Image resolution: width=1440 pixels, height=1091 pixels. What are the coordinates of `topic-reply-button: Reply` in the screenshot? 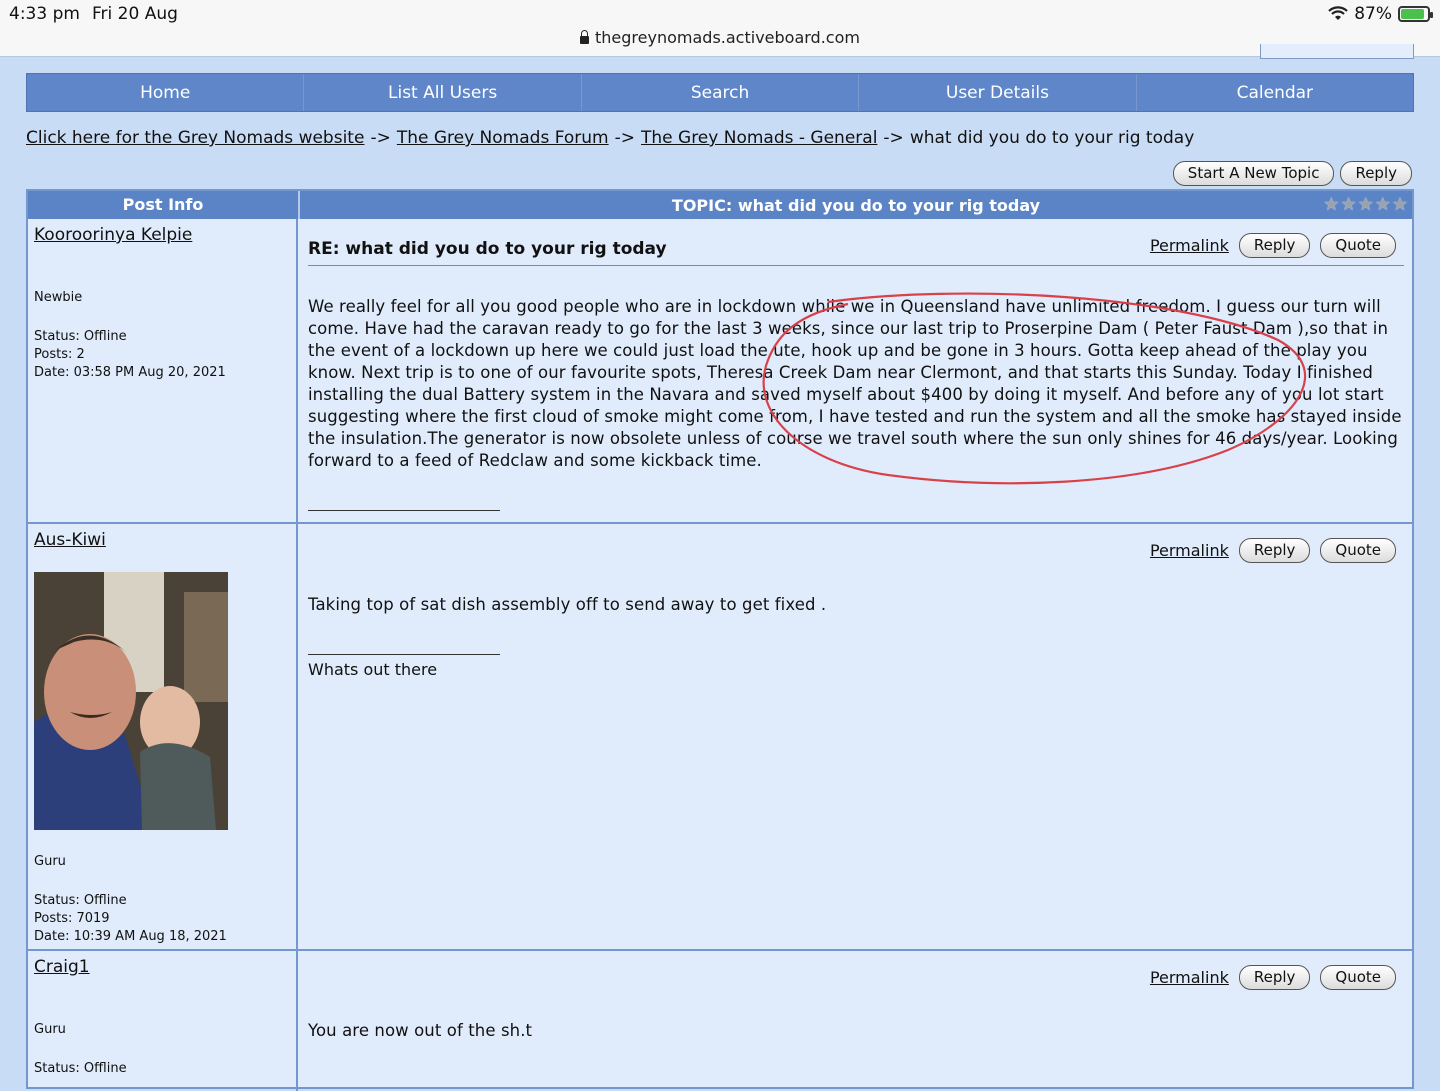 It's located at (1376, 173).